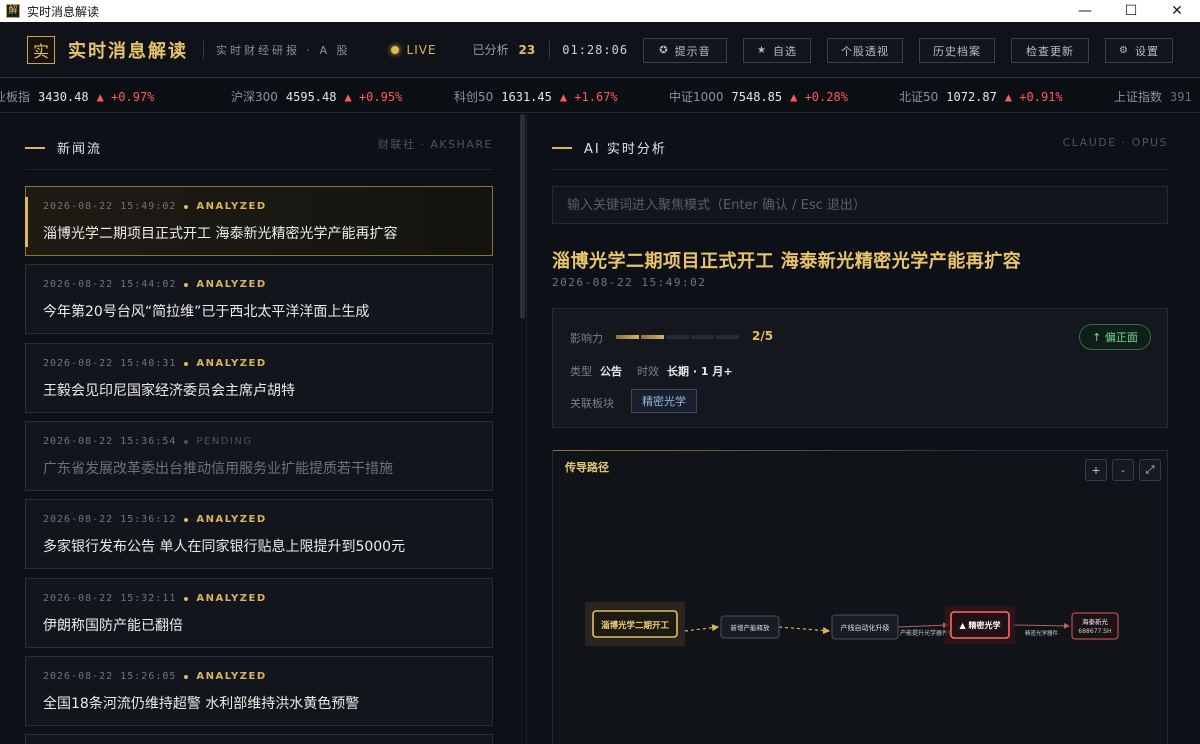  What do you see at coordinates (635, 625) in the screenshot?
I see `node-source-label: 淄博光学二期开工` at bounding box center [635, 625].